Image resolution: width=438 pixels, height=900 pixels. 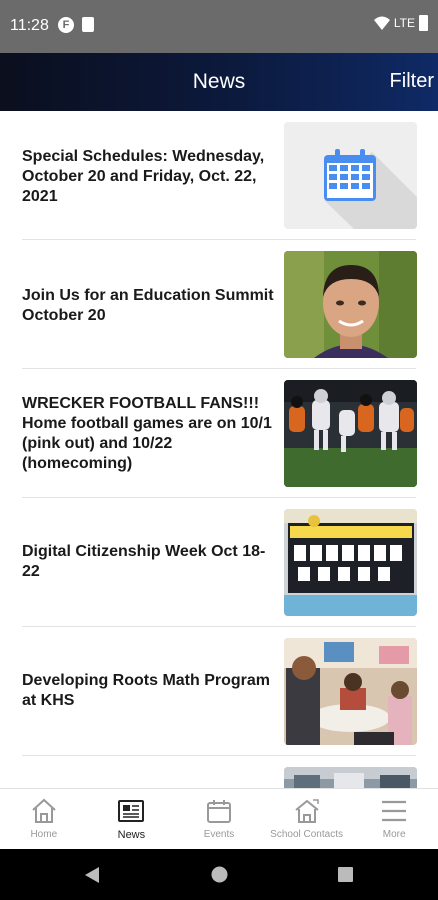 I want to click on system-nav-bar, so click(x=219, y=874).